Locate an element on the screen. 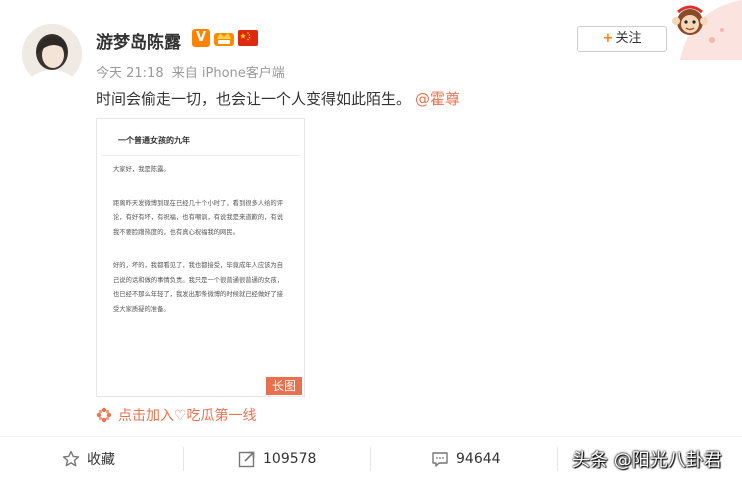 The width and height of the screenshot is (742, 480). post-text: 时间会偷走一切，也会让一个人变得如此陌生。 @霍尊 is located at coordinates (278, 98).